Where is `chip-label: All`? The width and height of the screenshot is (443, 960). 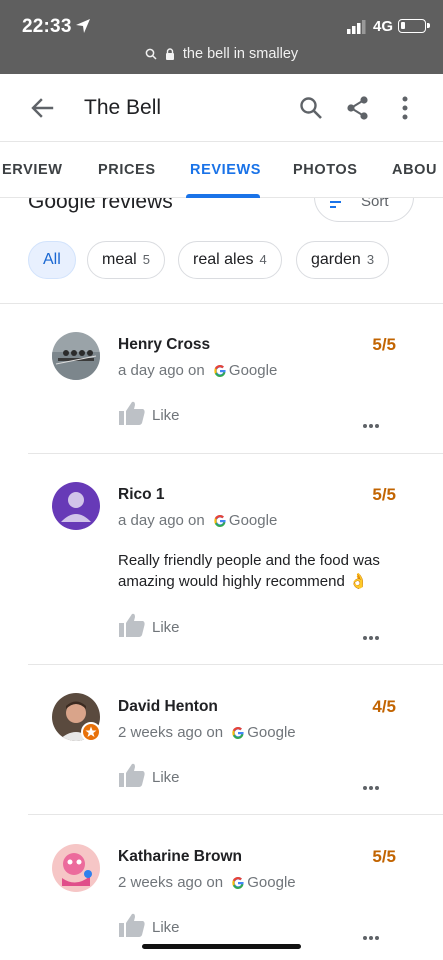
chip-label: All is located at coordinates (52, 259).